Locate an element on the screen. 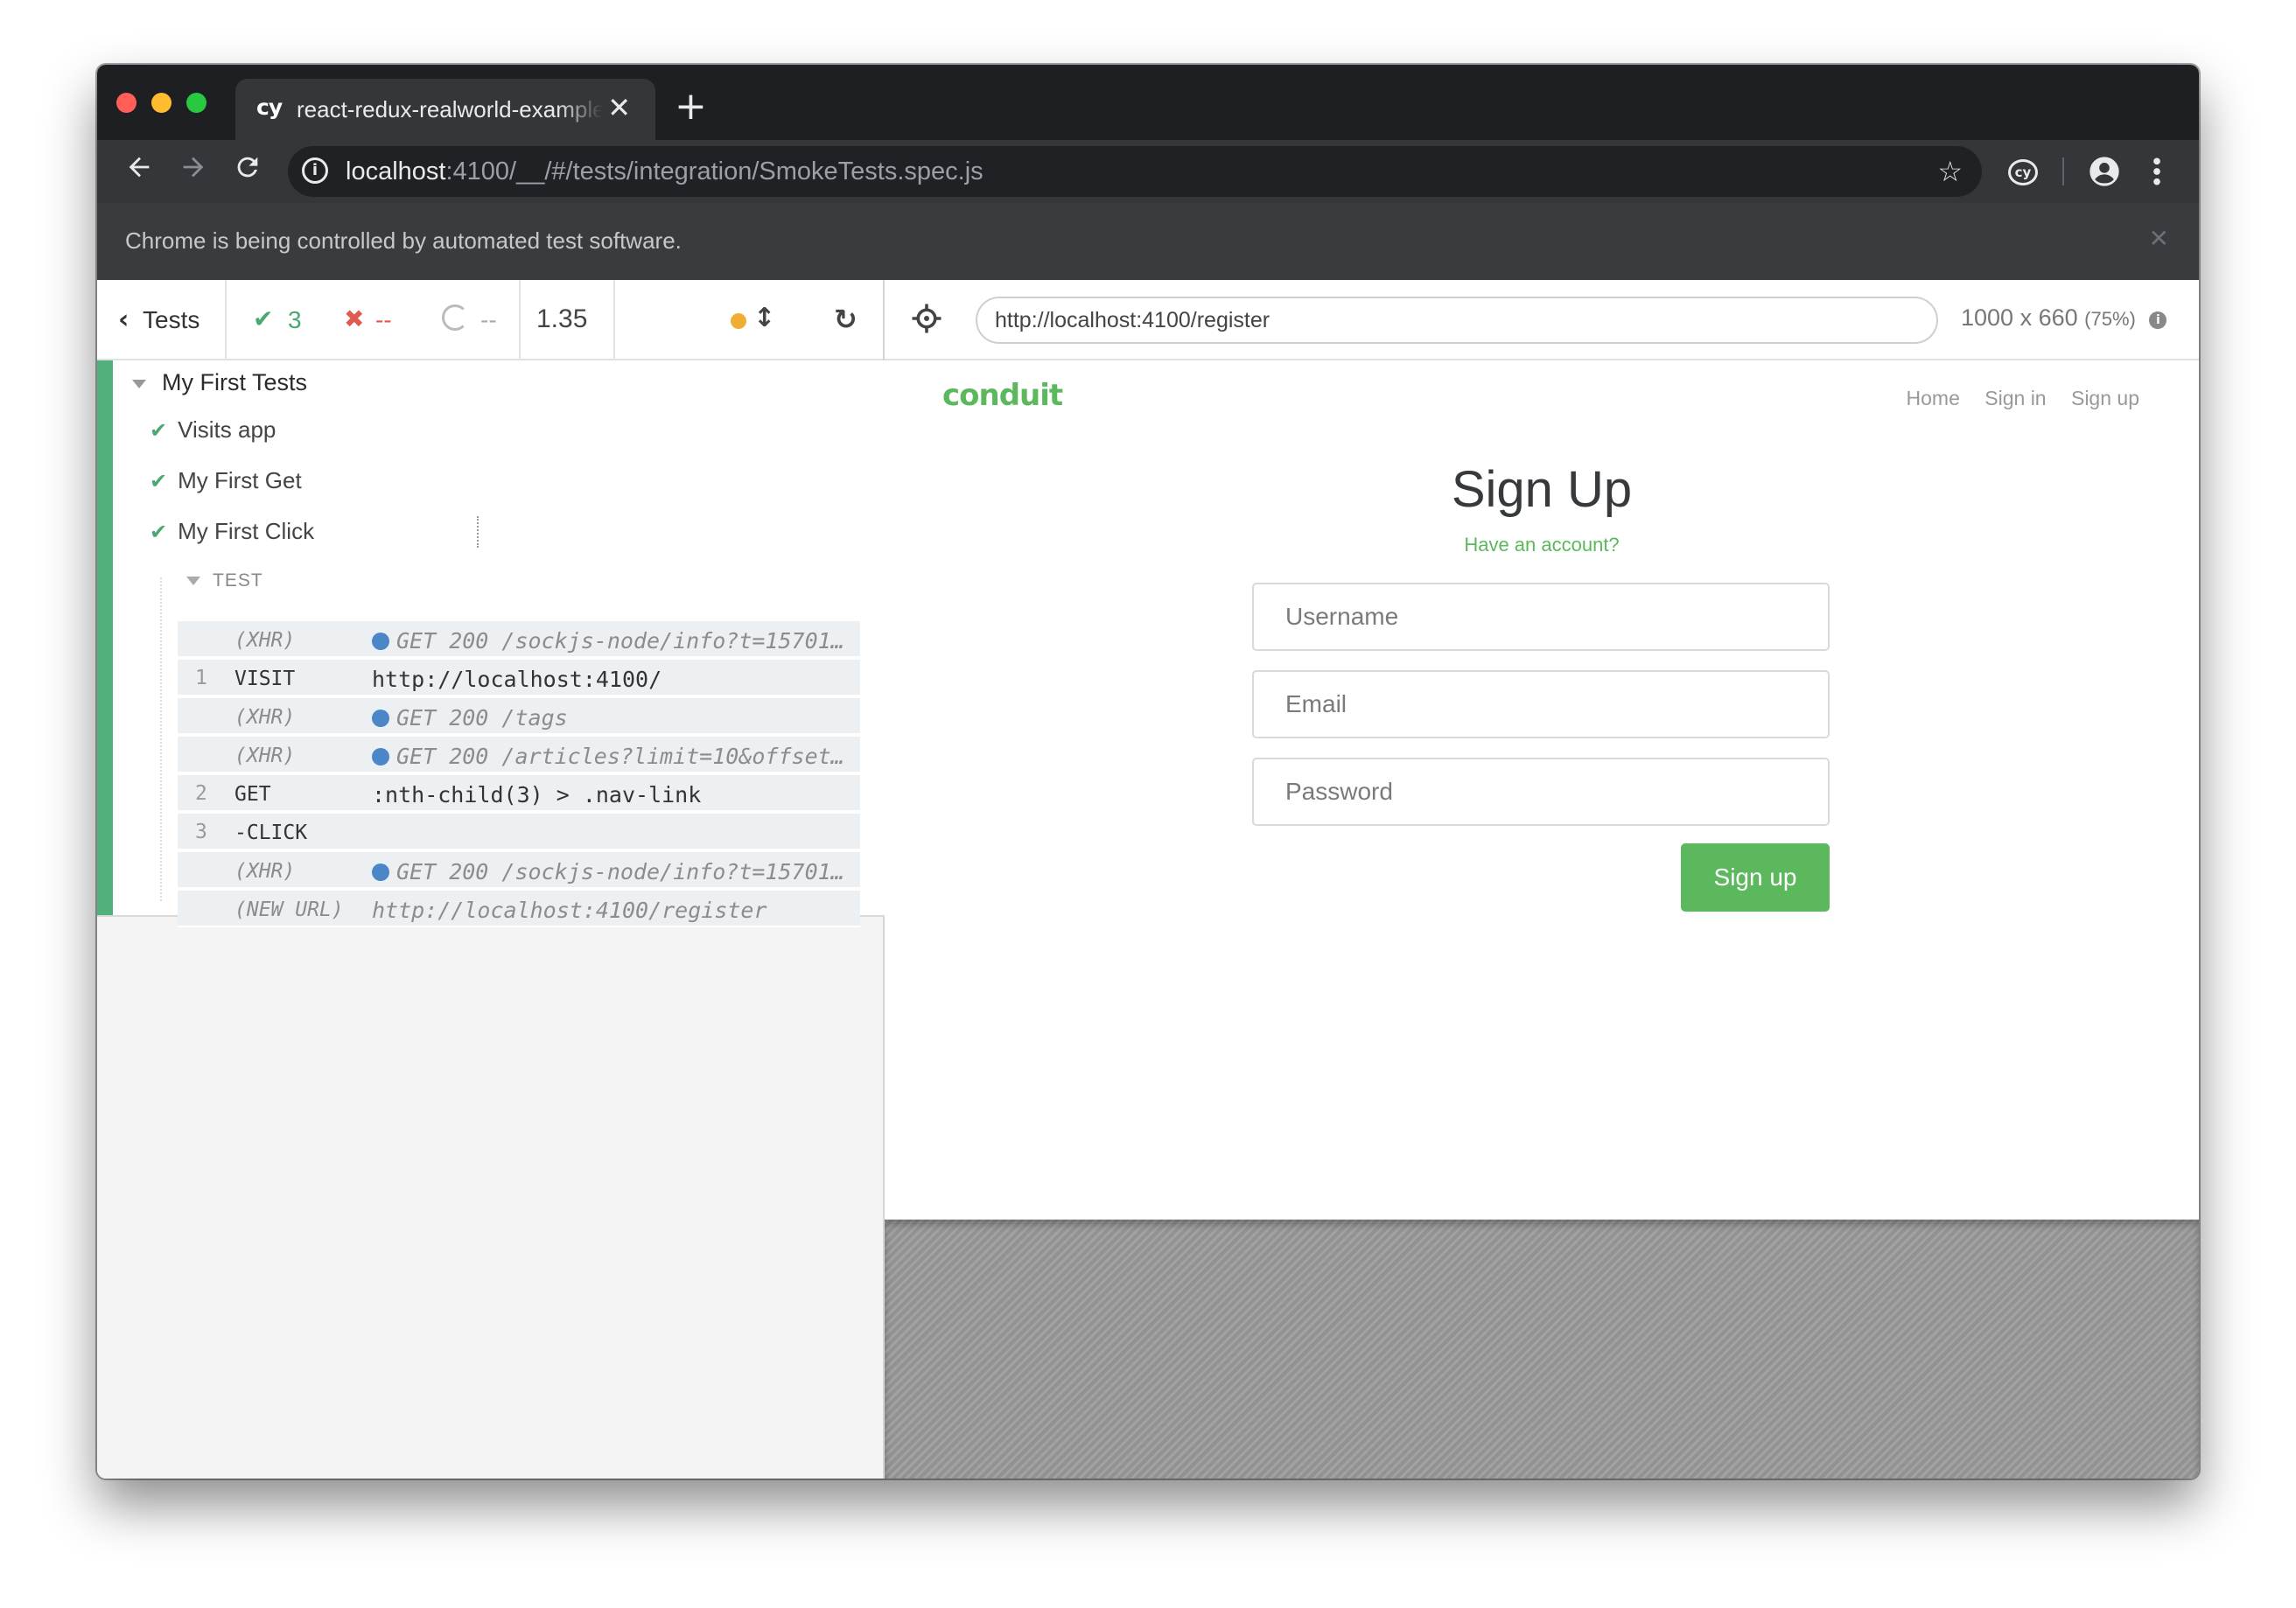  reload-button is located at coordinates (247, 172).